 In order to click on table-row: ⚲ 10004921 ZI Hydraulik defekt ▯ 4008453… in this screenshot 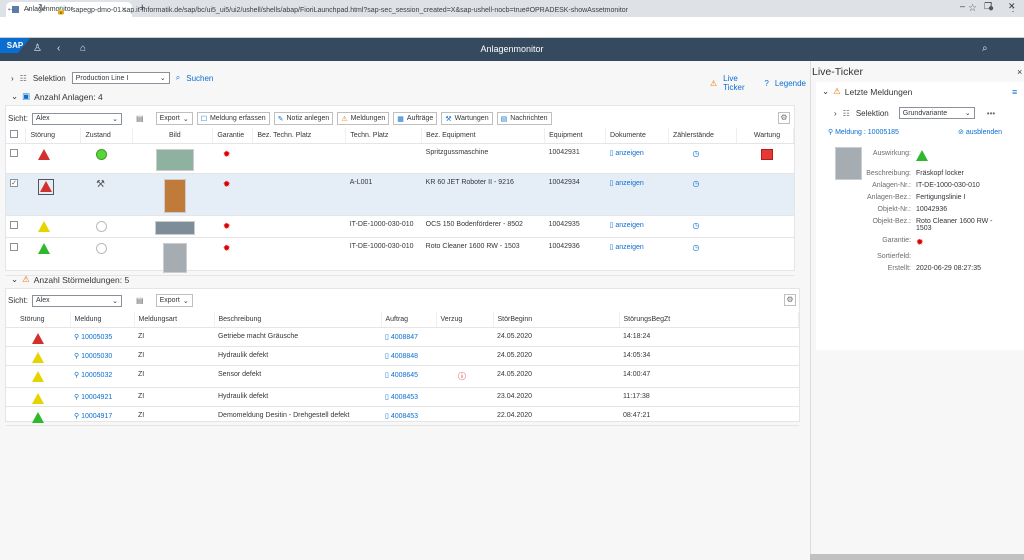, I will do `click(402, 397)`.